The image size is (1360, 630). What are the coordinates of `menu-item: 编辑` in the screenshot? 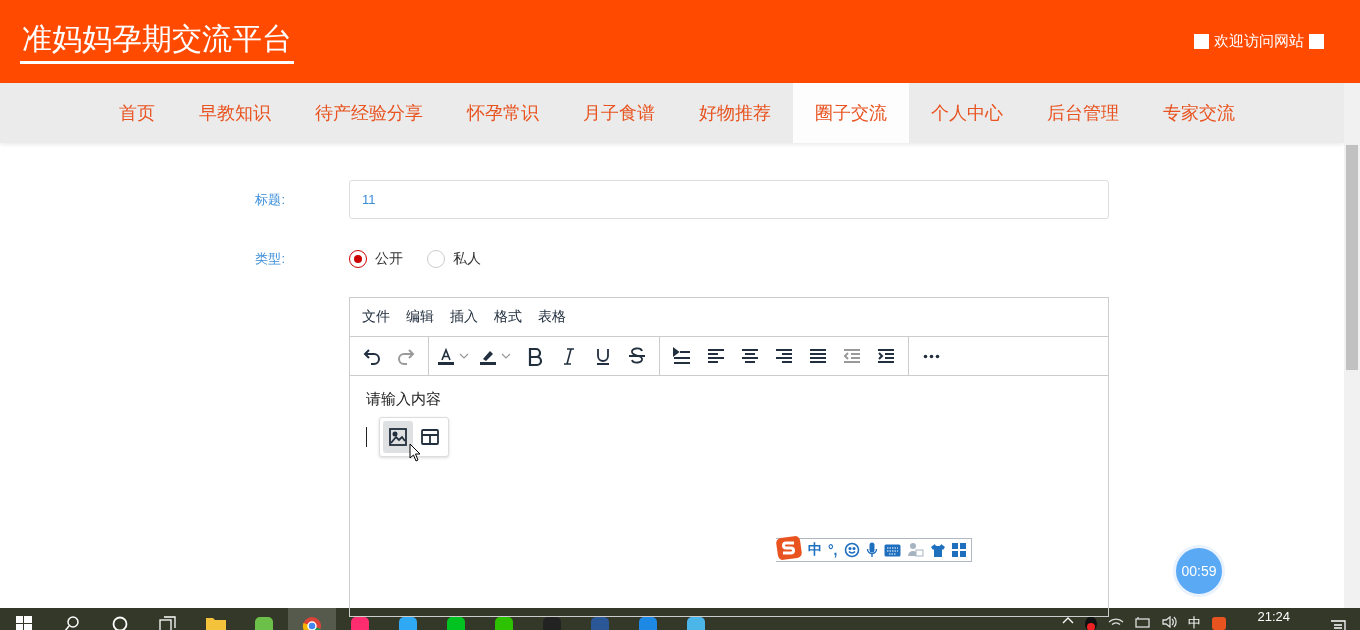 It's located at (420, 317).